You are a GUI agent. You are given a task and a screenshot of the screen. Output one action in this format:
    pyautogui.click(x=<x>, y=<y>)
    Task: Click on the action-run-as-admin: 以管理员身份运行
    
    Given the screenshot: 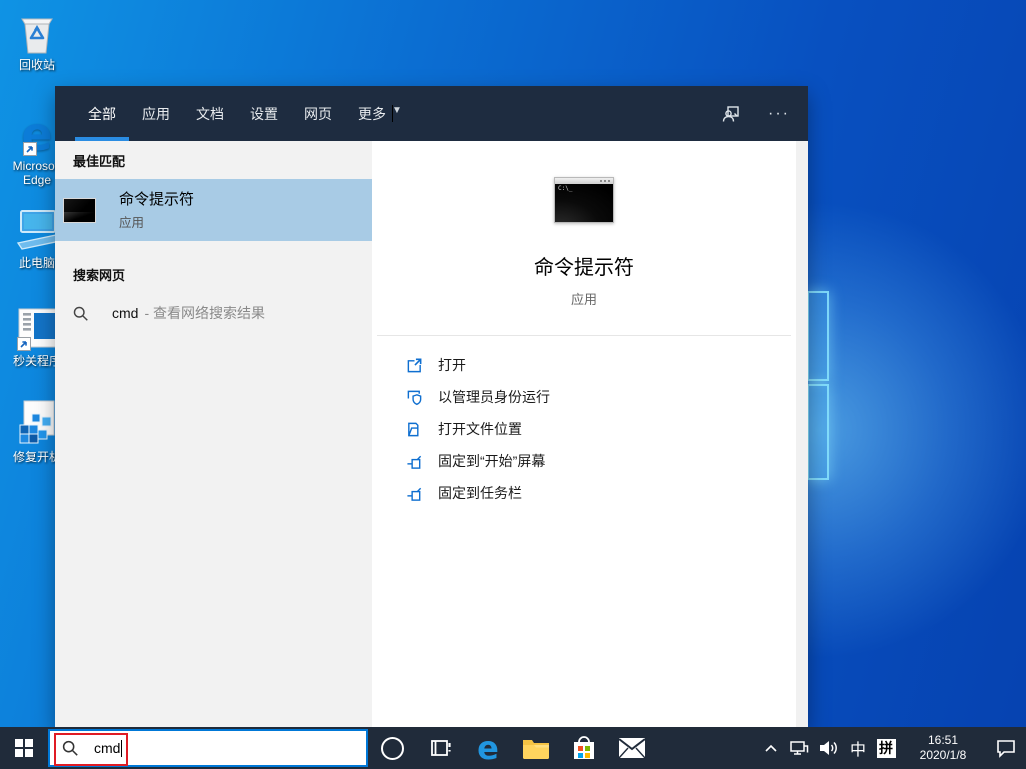 What is the action you would take?
    pyautogui.click(x=584, y=397)
    